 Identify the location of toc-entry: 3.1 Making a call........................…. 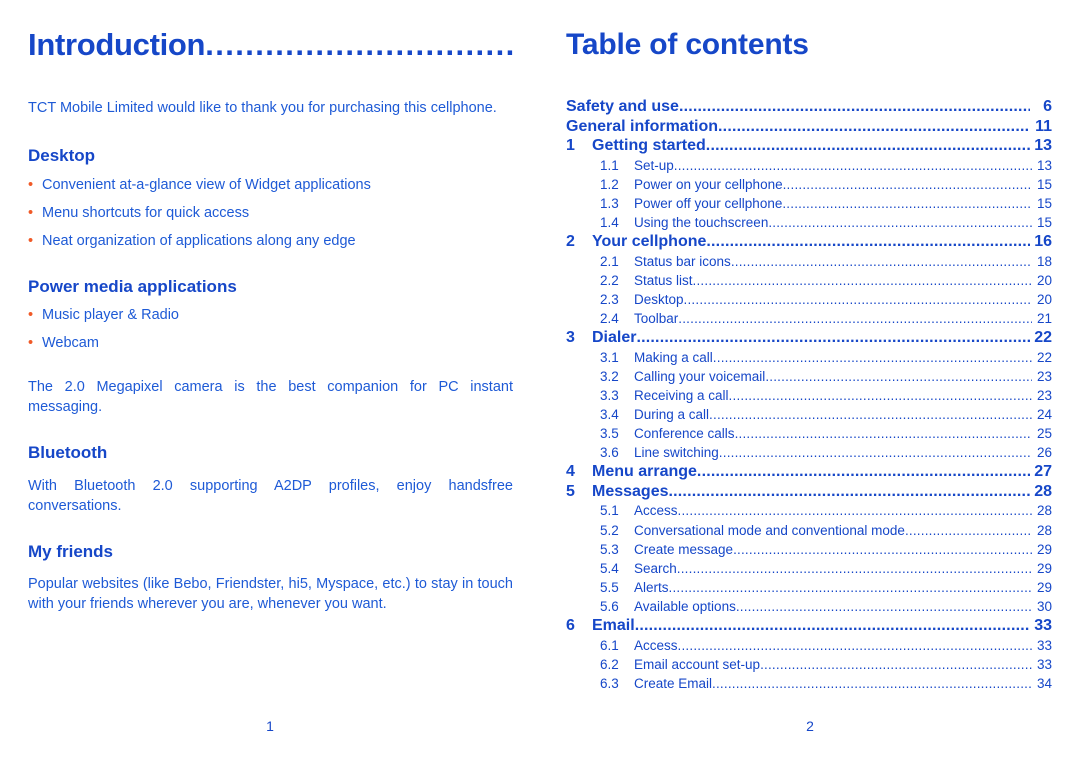
(809, 358).